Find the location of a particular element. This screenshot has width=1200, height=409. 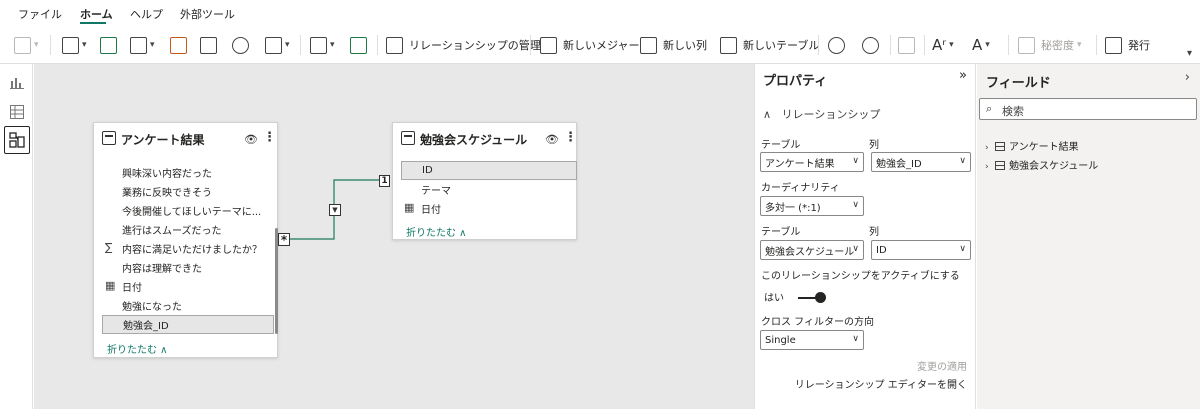

field-item: テーマ is located at coordinates (489, 189).